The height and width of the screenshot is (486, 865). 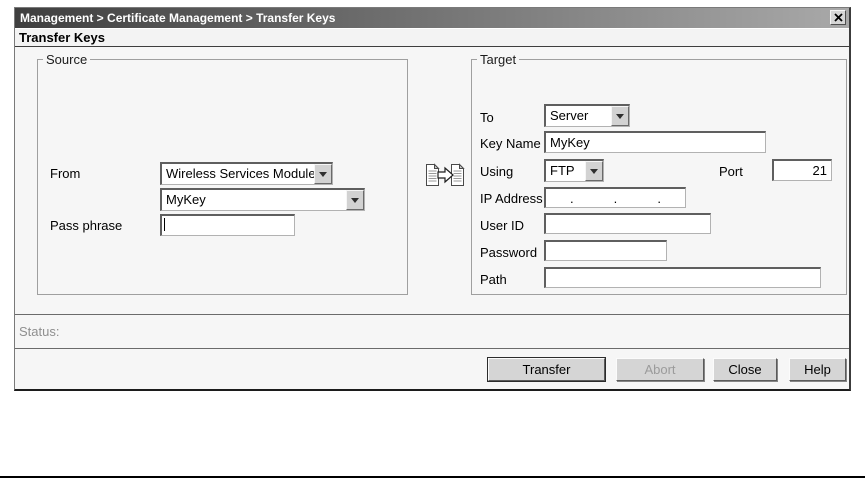 What do you see at coordinates (186, 199) in the screenshot?
I see `source-key-select-value: MyKey` at bounding box center [186, 199].